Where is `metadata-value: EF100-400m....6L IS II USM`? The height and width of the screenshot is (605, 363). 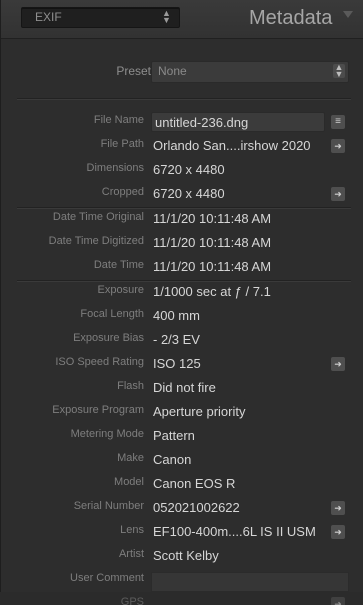
metadata-value: EF100-400m....6L IS II USM is located at coordinates (234, 531).